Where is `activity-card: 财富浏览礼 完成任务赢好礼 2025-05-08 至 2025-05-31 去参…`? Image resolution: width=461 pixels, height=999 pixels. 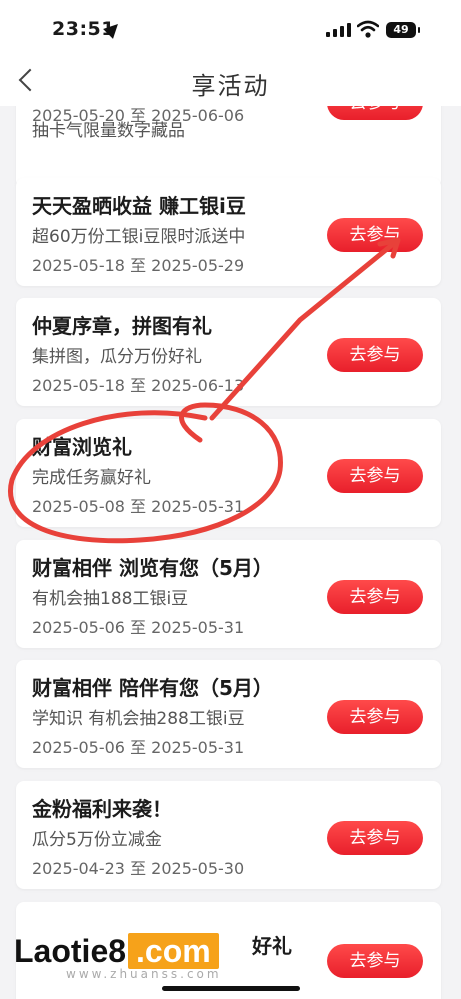 activity-card: 财富浏览礼 完成任务赢好礼 2025-05-08 至 2025-05-31 去参… is located at coordinates (228, 473).